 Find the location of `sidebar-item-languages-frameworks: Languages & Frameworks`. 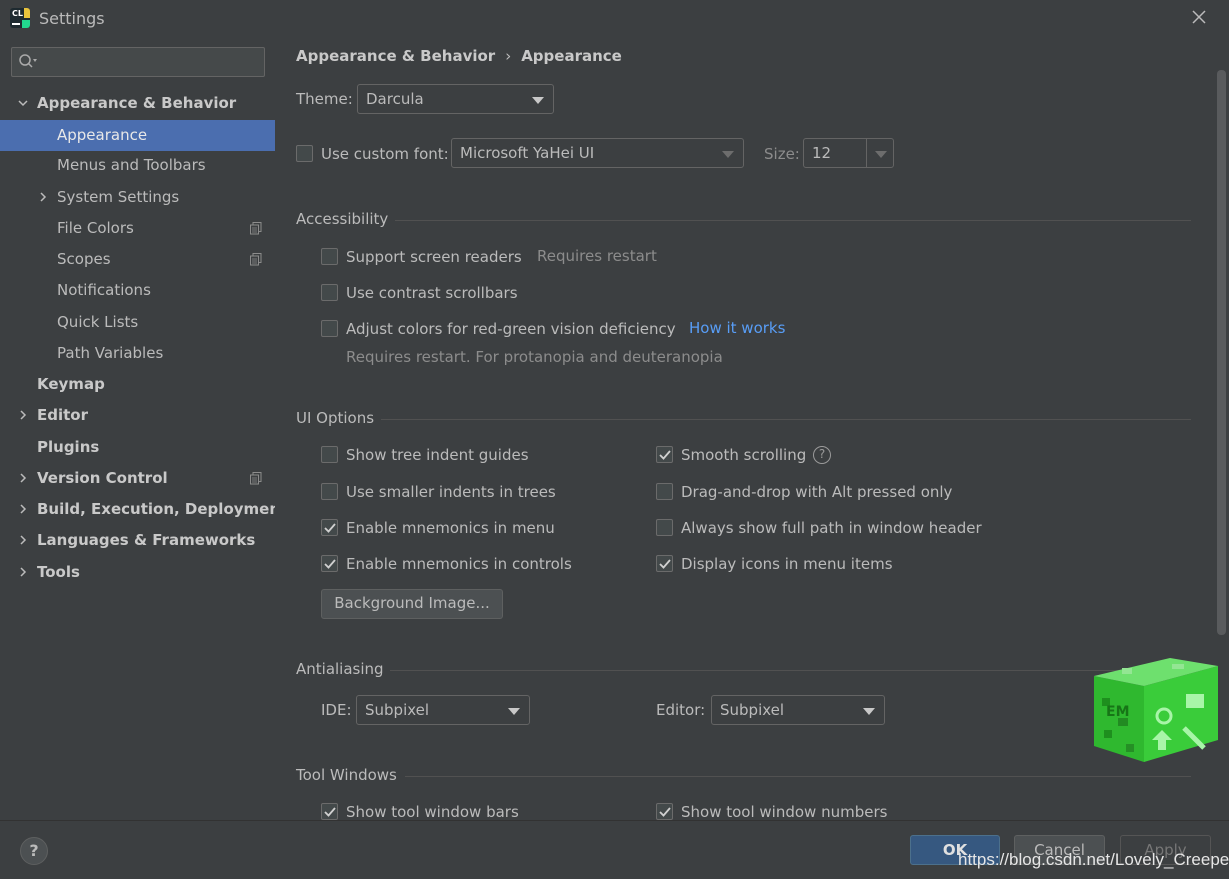

sidebar-item-languages-frameworks: Languages & Frameworks is located at coordinates (137, 540).